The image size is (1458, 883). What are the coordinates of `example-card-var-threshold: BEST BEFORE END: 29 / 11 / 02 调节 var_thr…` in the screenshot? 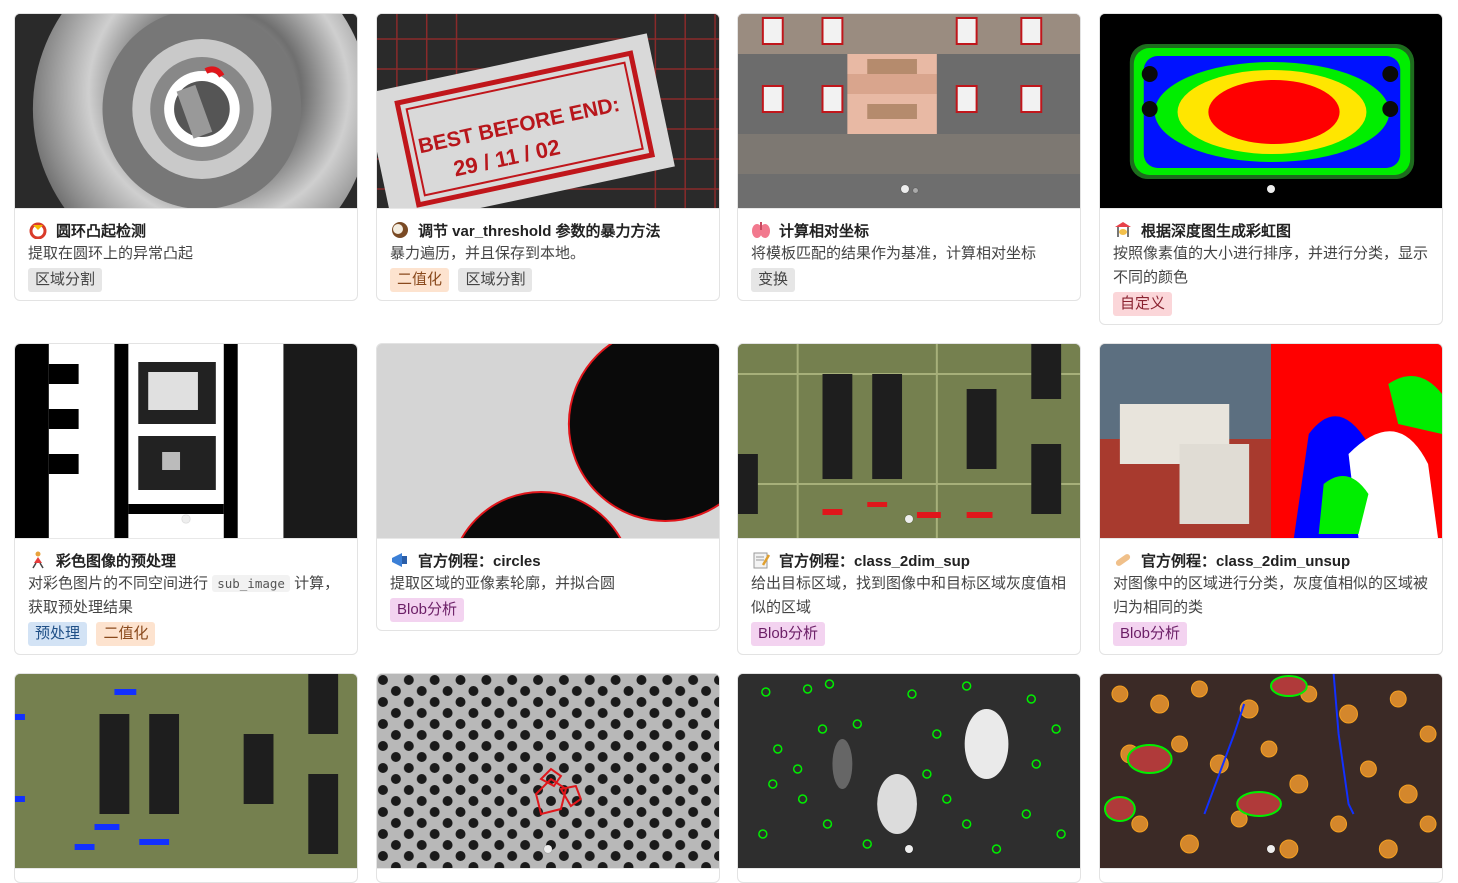 It's located at (548, 157).